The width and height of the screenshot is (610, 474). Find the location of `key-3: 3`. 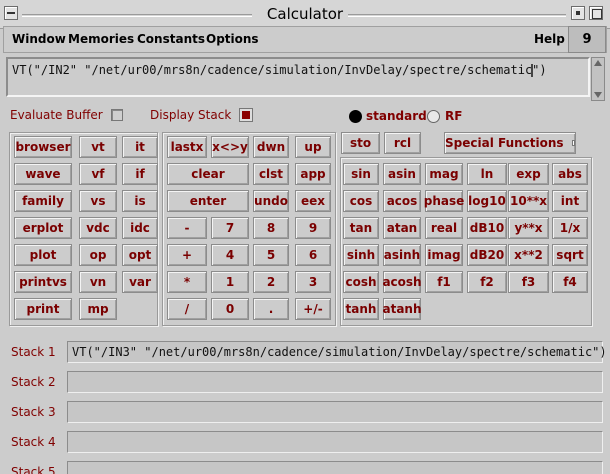

key-3: 3 is located at coordinates (313, 282).